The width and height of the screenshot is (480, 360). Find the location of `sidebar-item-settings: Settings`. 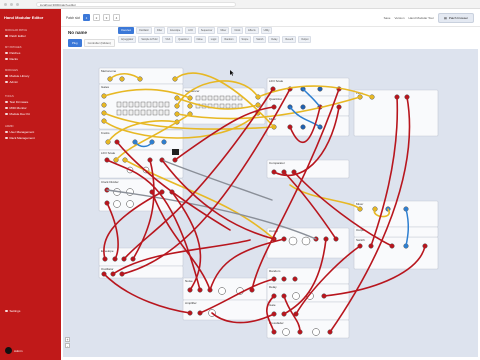

sidebar-item-settings: Settings is located at coordinates (12, 311).